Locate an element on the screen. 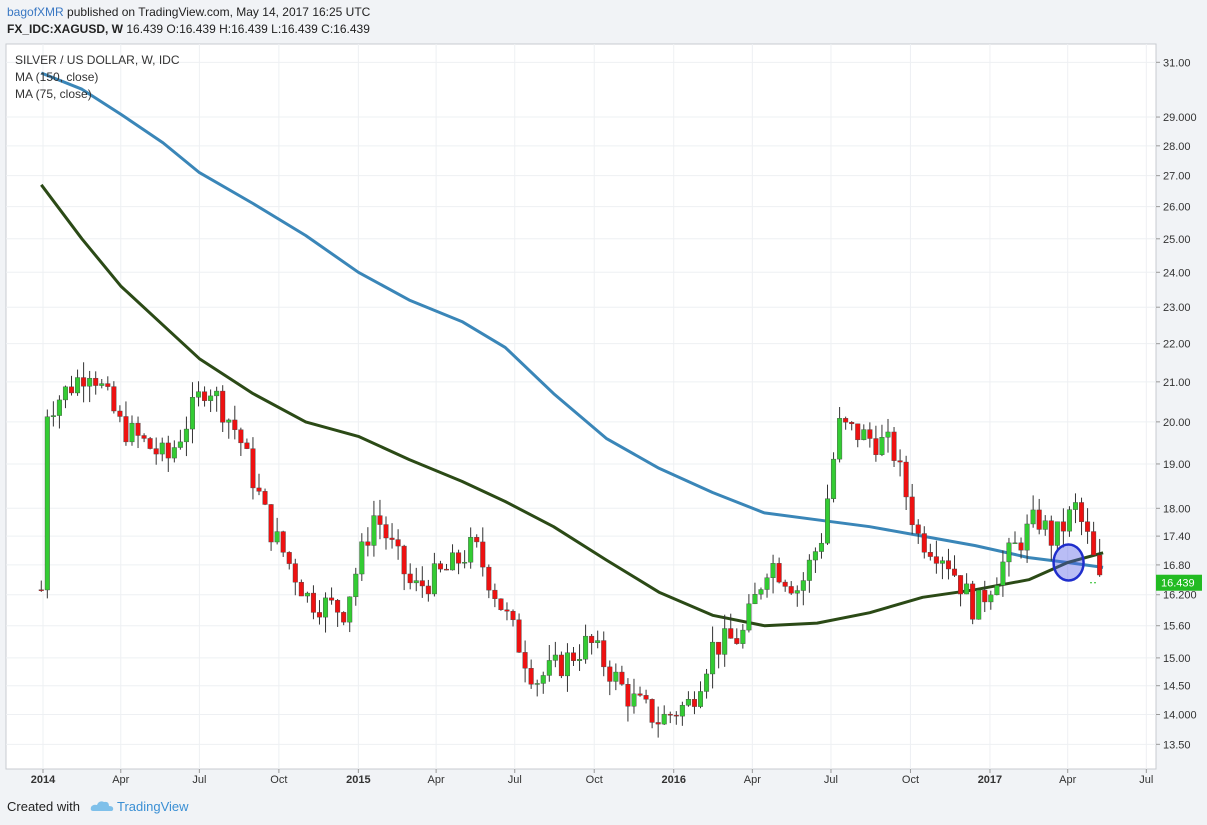  y-tick-label: 18.00 is located at coordinates (1177, 509).